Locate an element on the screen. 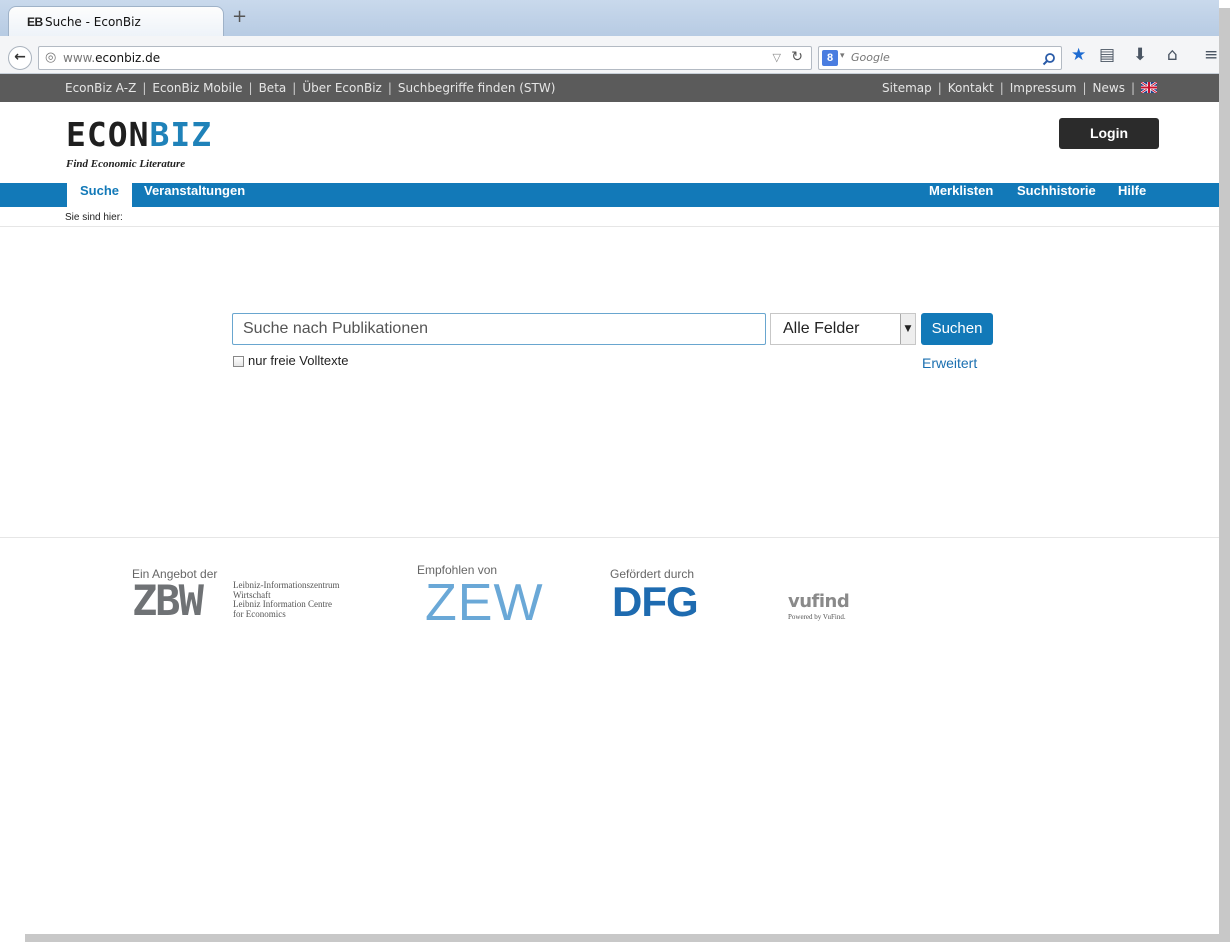  address-bar: ◎ www.econbiz.de ▽ ↻ is located at coordinates (425, 58).